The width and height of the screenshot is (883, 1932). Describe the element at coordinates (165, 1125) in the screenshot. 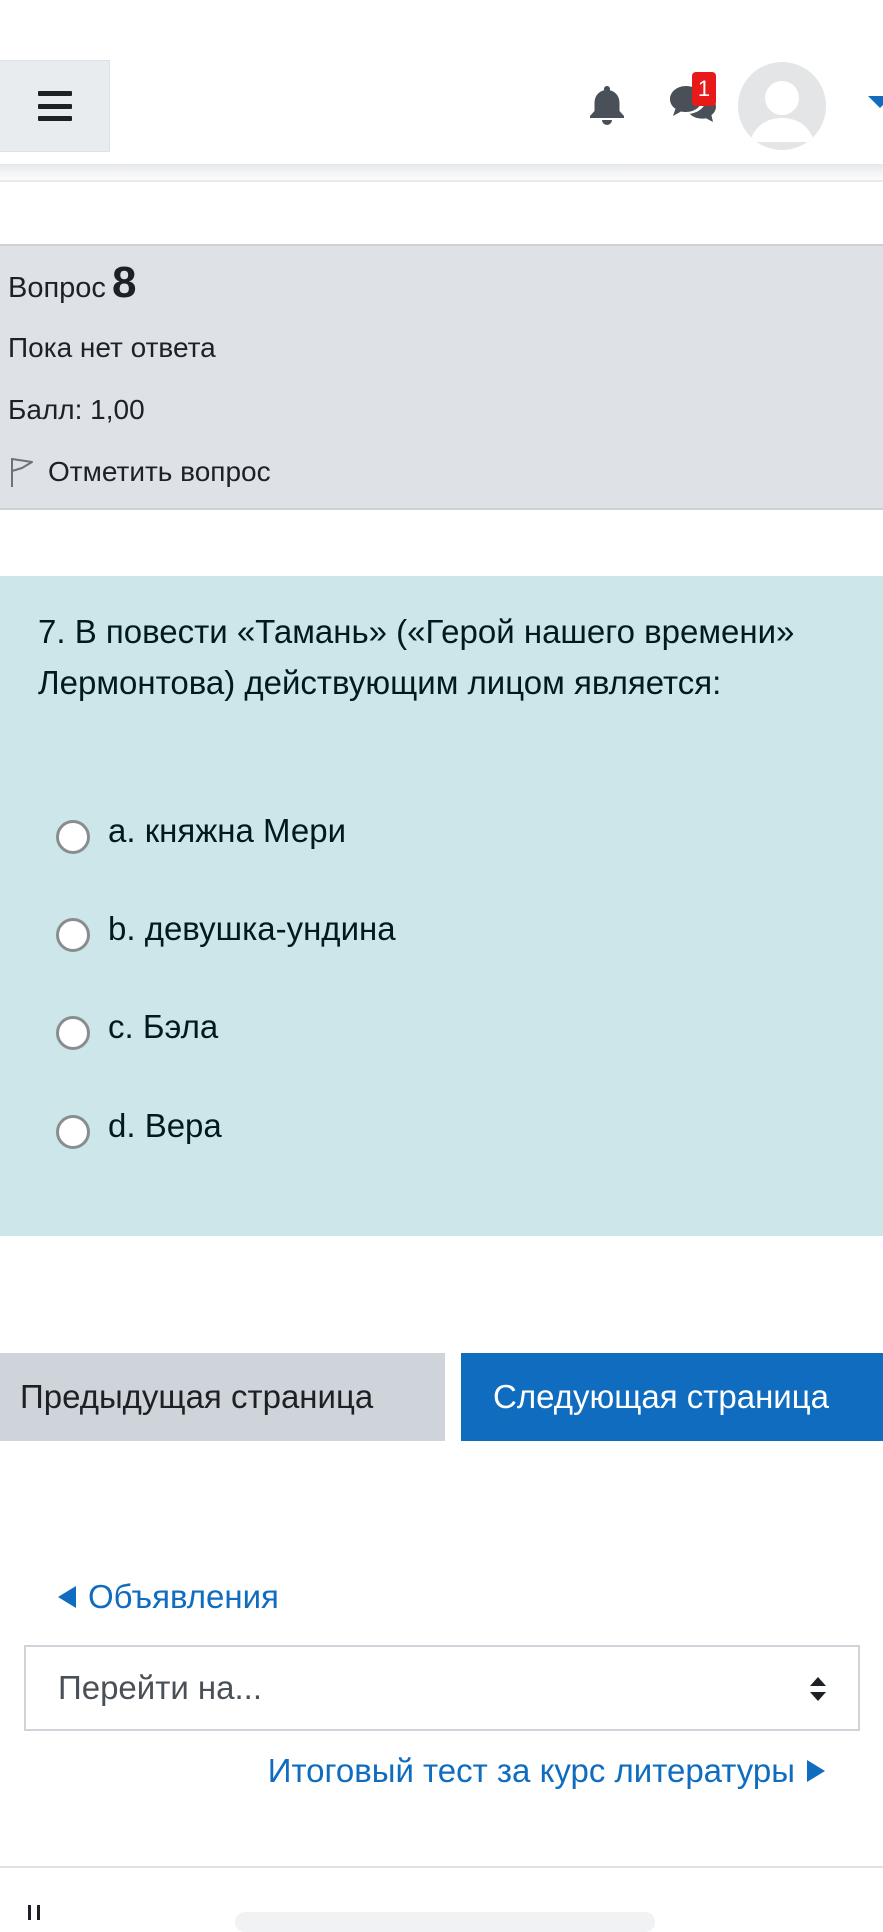

I see `answer-label: d. Вера` at that location.